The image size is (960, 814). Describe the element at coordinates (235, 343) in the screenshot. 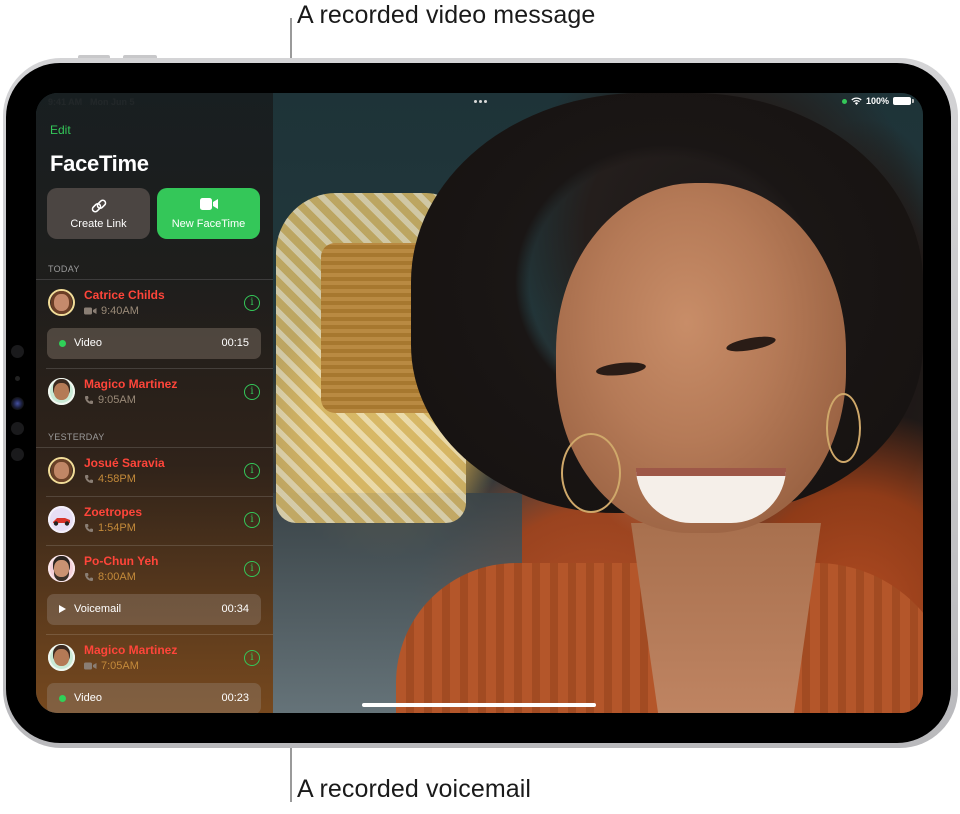

I see `message-duration: 00:15` at that location.